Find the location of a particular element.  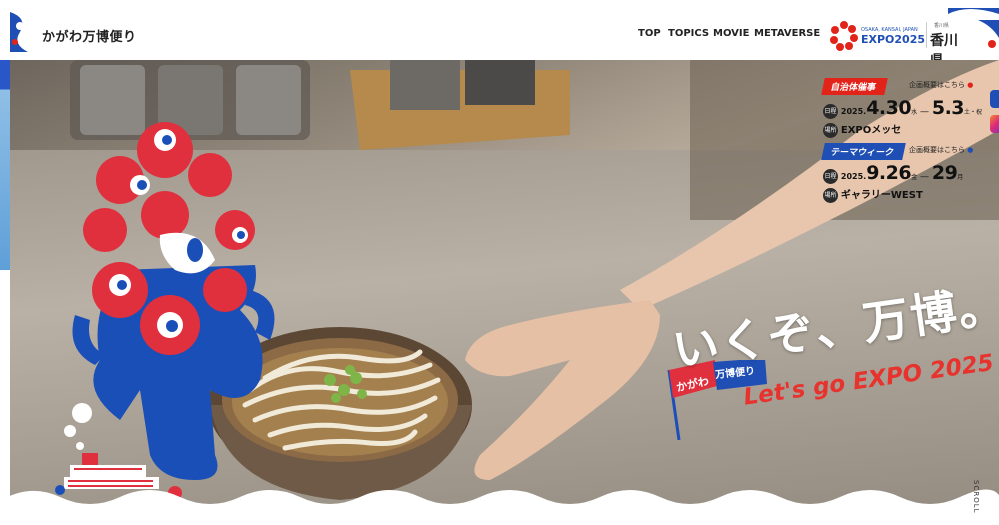

pref-logo-small-text: 香川県 is located at coordinates (942, 26).